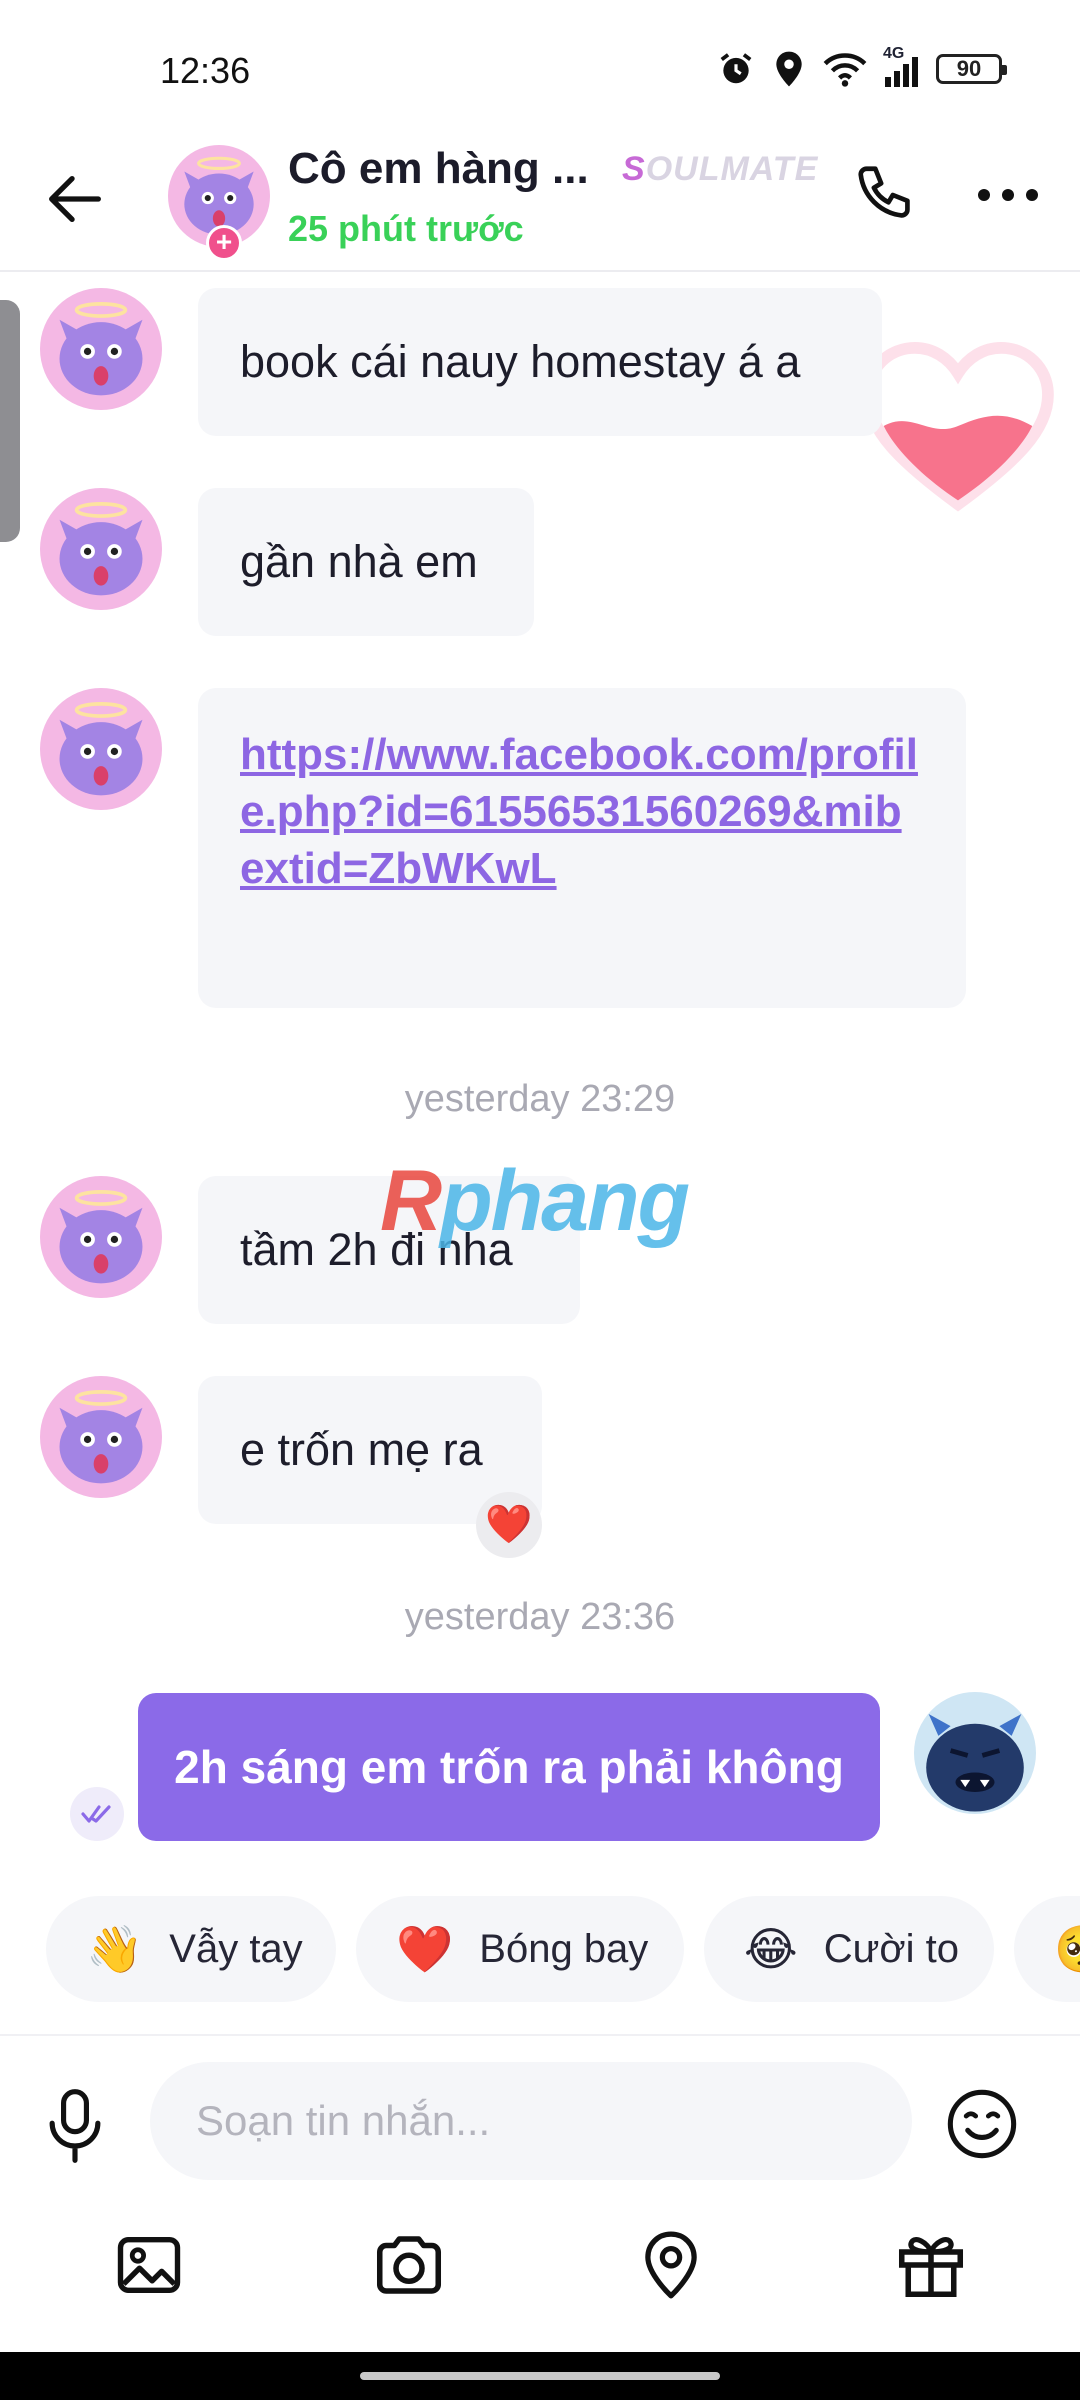  I want to click on my-avatar, so click(975, 1753).